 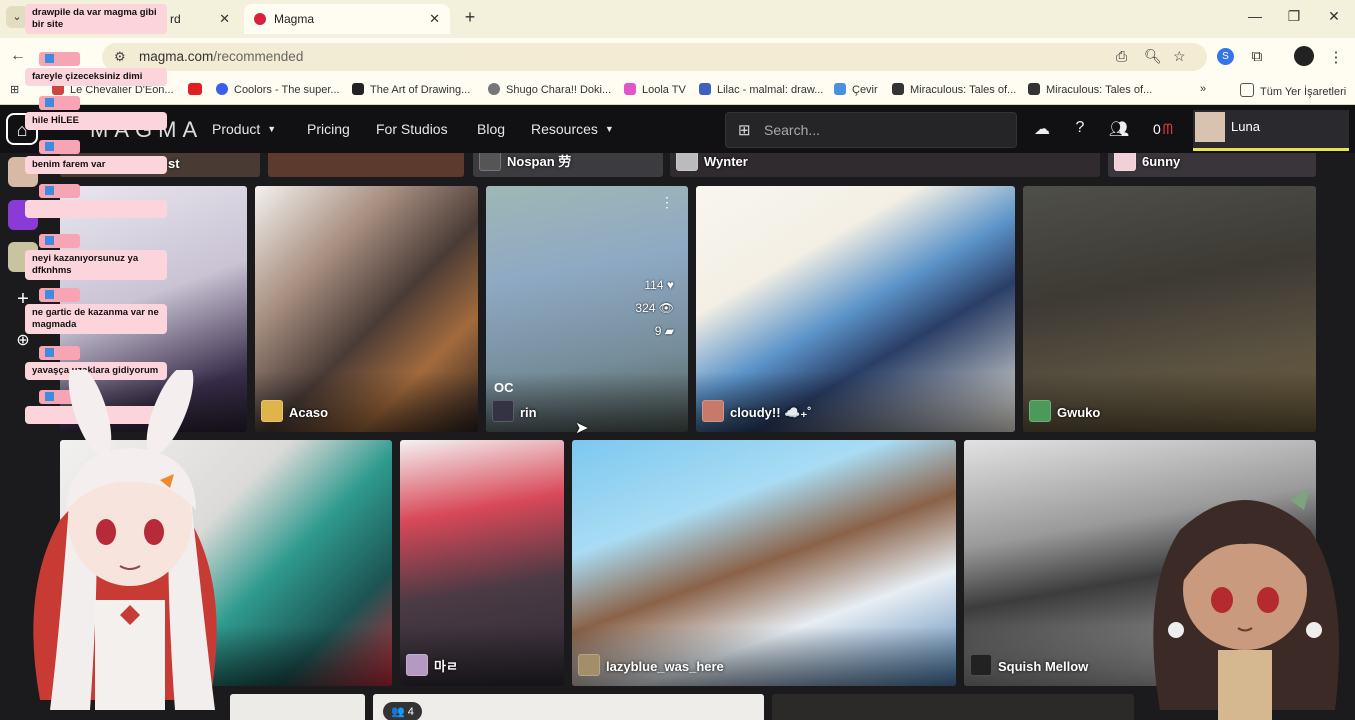 What do you see at coordinates (432, 665) in the screenshot?
I see `artist-name: 마ㄹ` at bounding box center [432, 665].